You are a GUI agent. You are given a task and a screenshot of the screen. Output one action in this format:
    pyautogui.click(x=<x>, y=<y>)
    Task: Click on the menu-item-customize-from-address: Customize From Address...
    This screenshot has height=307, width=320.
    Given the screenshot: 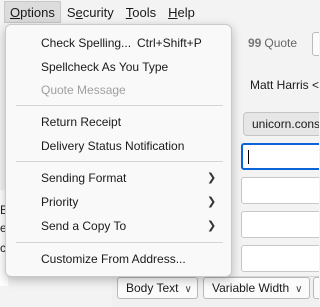 What is the action you would take?
    pyautogui.click(x=118, y=259)
    